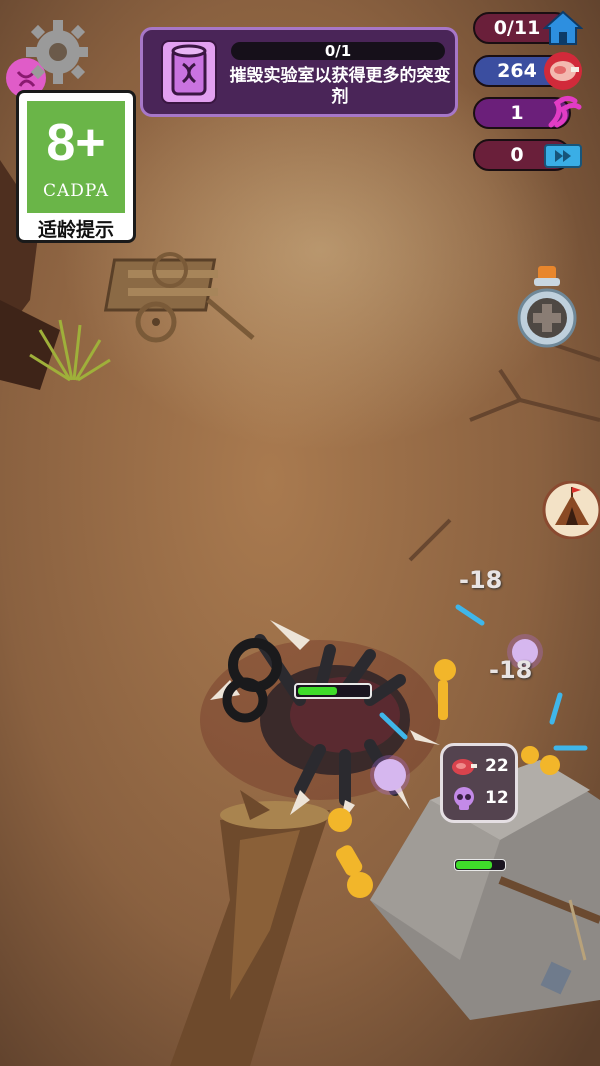 This screenshot has height=1066, width=600. I want to click on potion-button, so click(547, 309).